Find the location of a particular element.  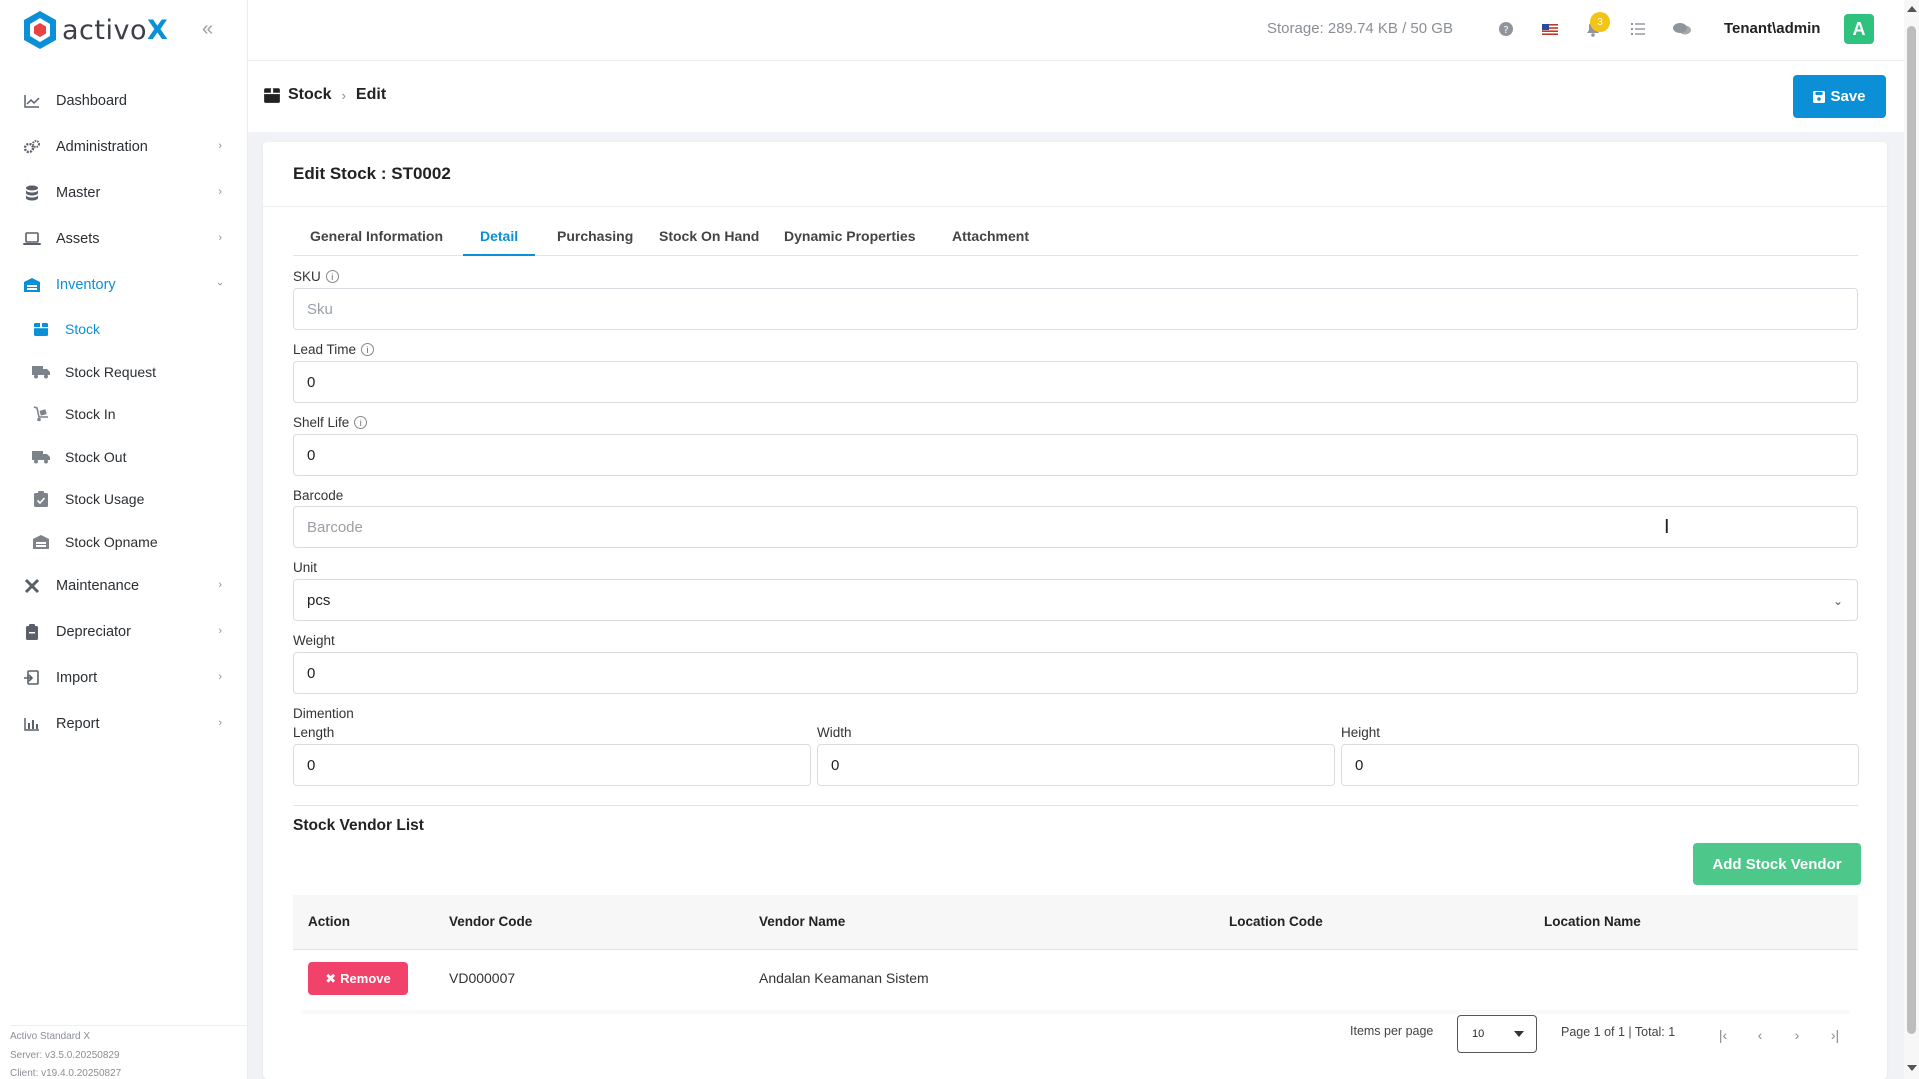

sku-label: SKU i is located at coordinates (316, 276).